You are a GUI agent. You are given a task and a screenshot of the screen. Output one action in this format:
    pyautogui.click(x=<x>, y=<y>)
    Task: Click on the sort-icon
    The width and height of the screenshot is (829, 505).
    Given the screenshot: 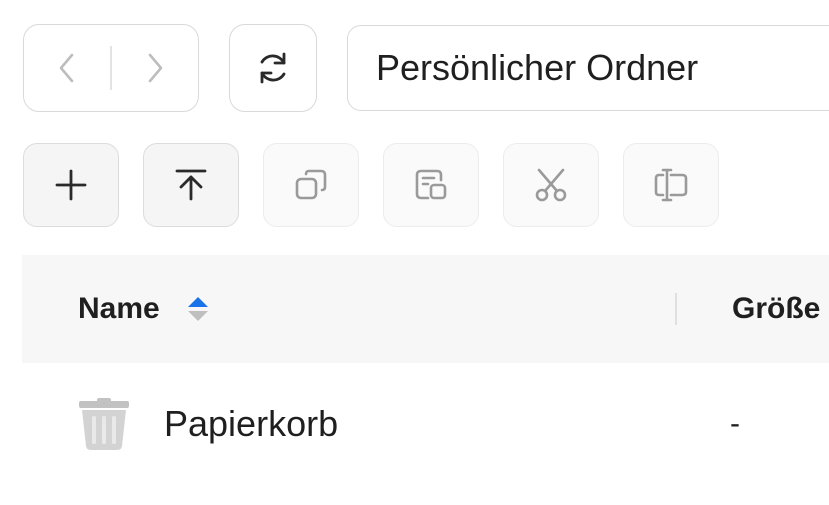 What is the action you would take?
    pyautogui.click(x=198, y=309)
    